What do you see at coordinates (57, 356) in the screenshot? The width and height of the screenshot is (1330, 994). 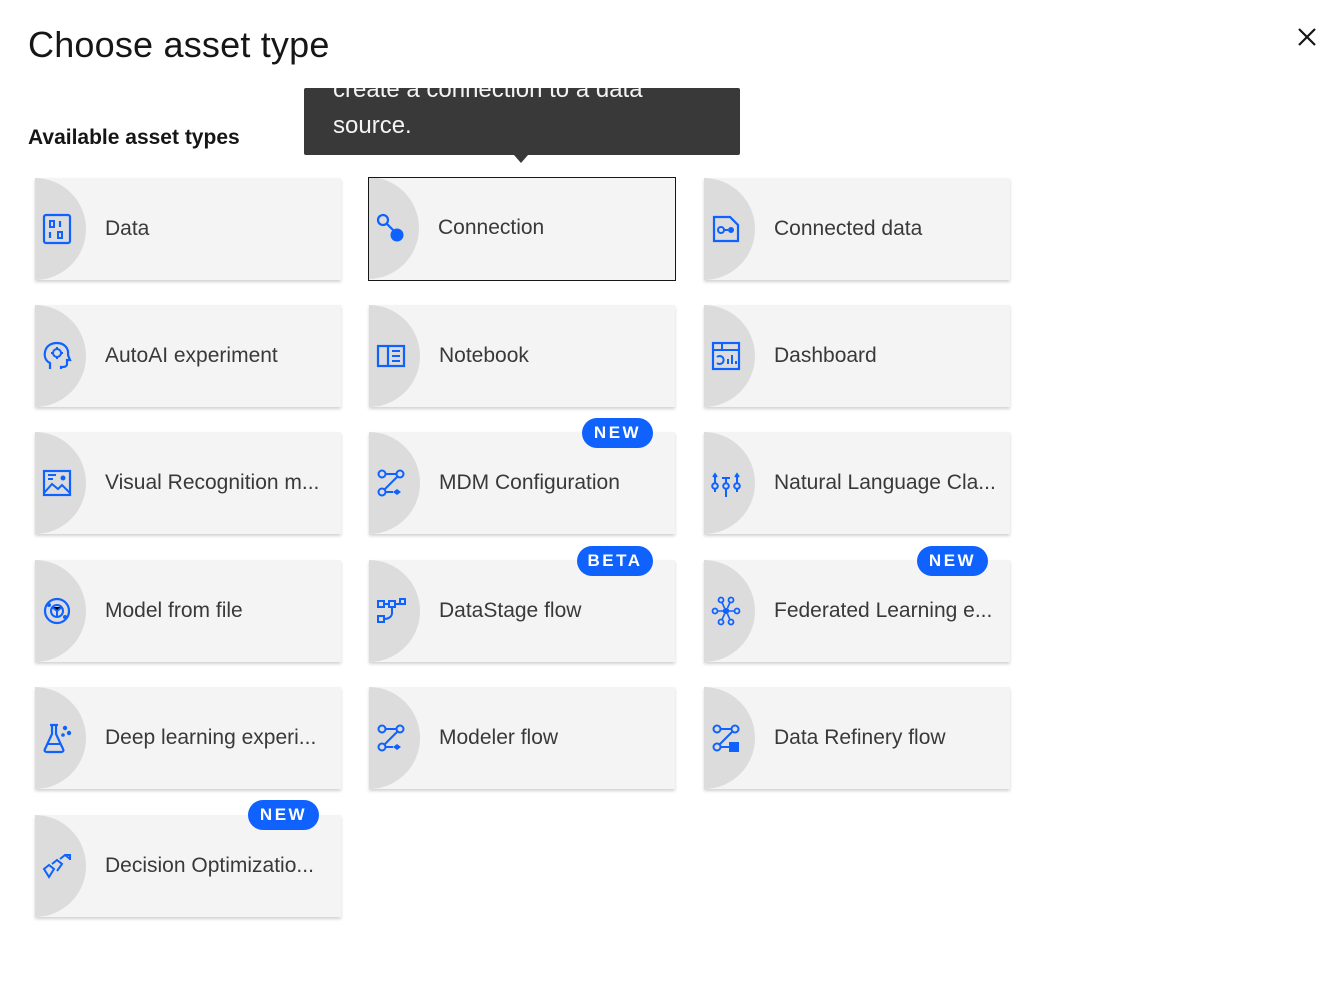 I see `autoai-icon` at bounding box center [57, 356].